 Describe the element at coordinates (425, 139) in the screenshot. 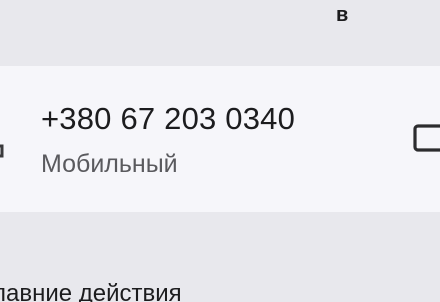

I see `message-button` at that location.